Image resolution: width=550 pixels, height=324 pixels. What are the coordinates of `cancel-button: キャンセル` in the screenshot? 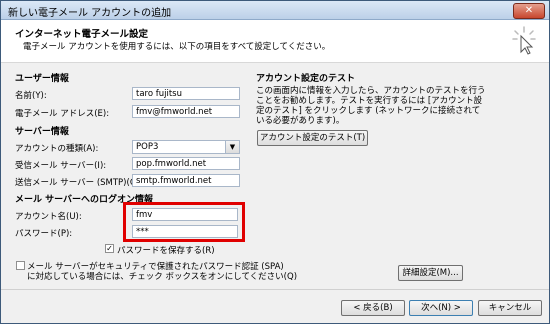 It's located at (510, 308).